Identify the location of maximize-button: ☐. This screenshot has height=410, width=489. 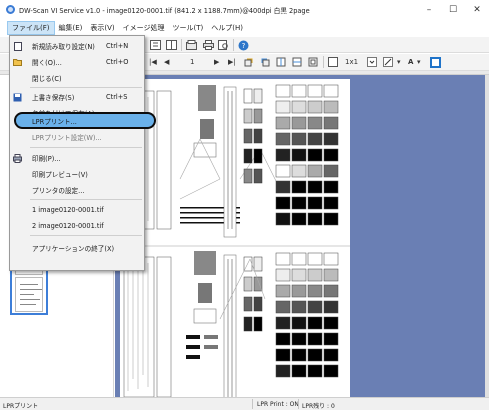
(453, 9).